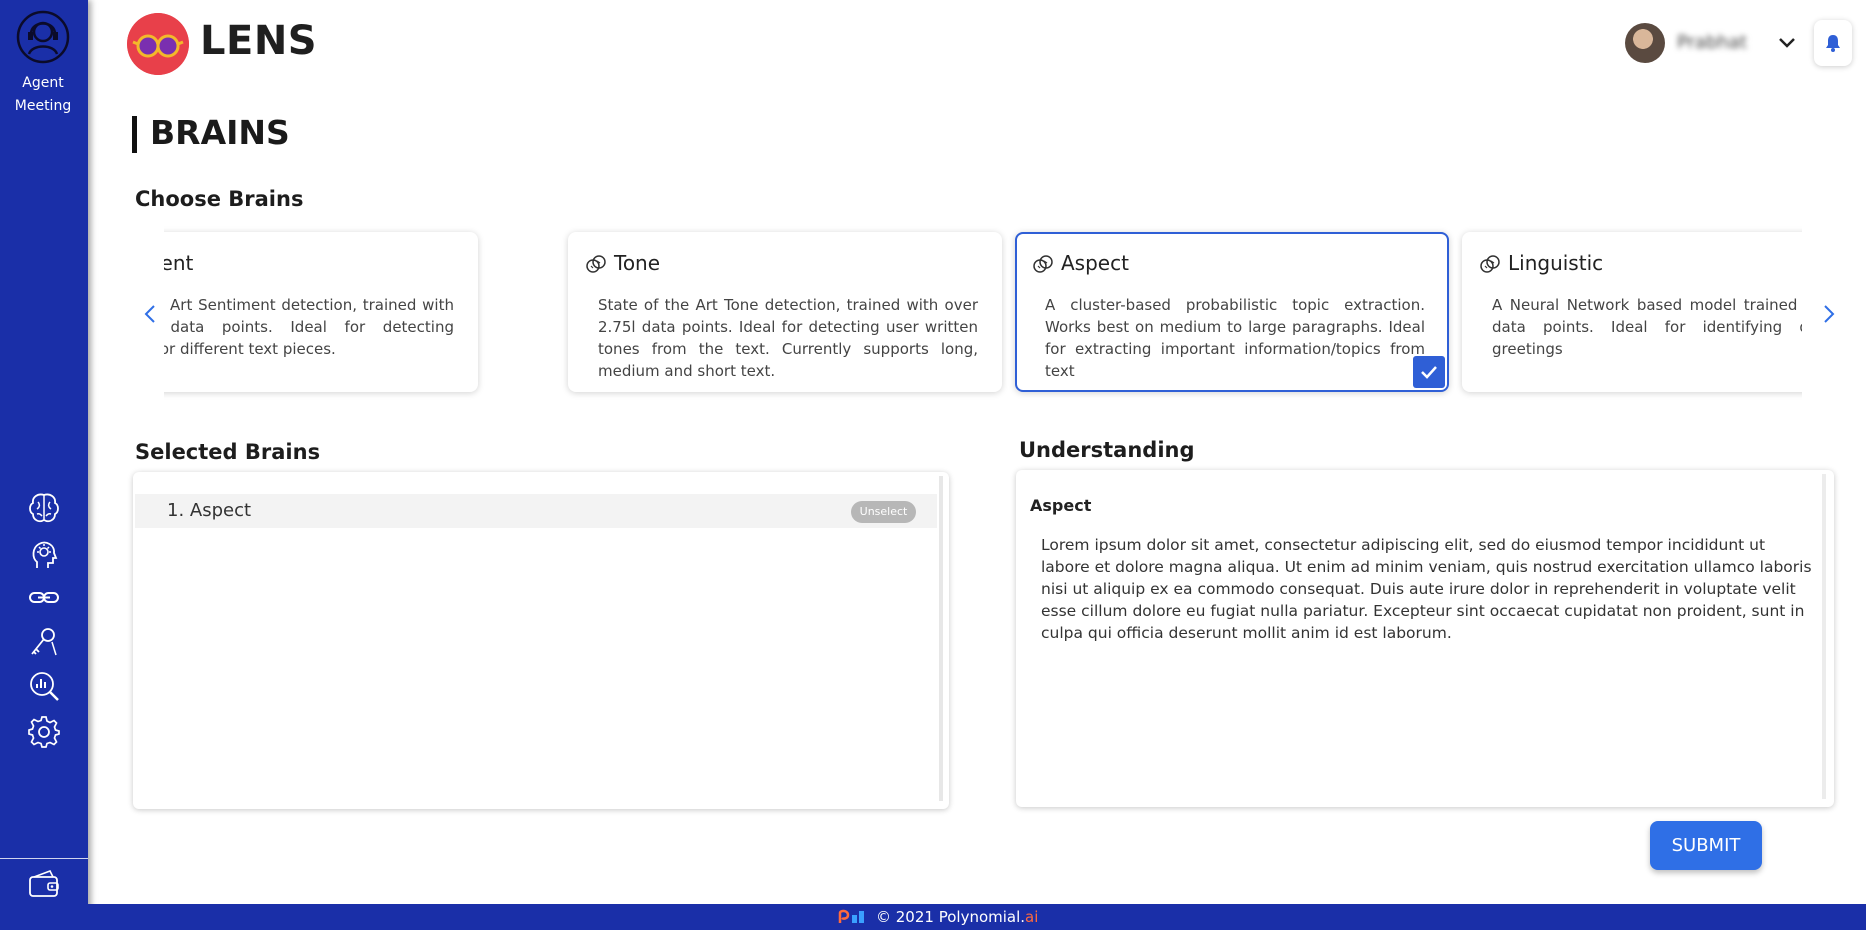 This screenshot has height=930, width=1866. I want to click on check-icon, so click(1429, 372).